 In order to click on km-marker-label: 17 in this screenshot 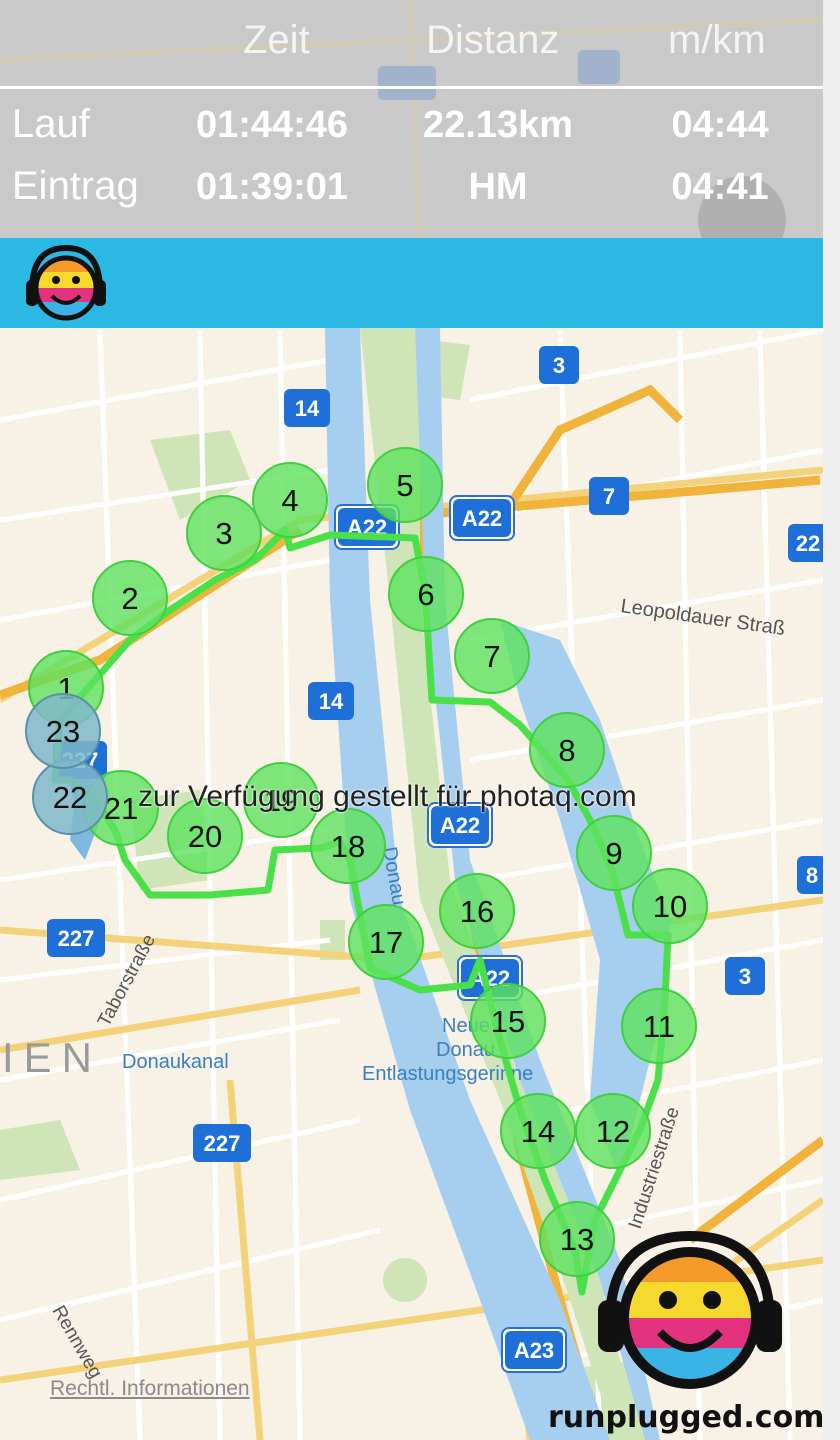, I will do `click(386, 942)`.